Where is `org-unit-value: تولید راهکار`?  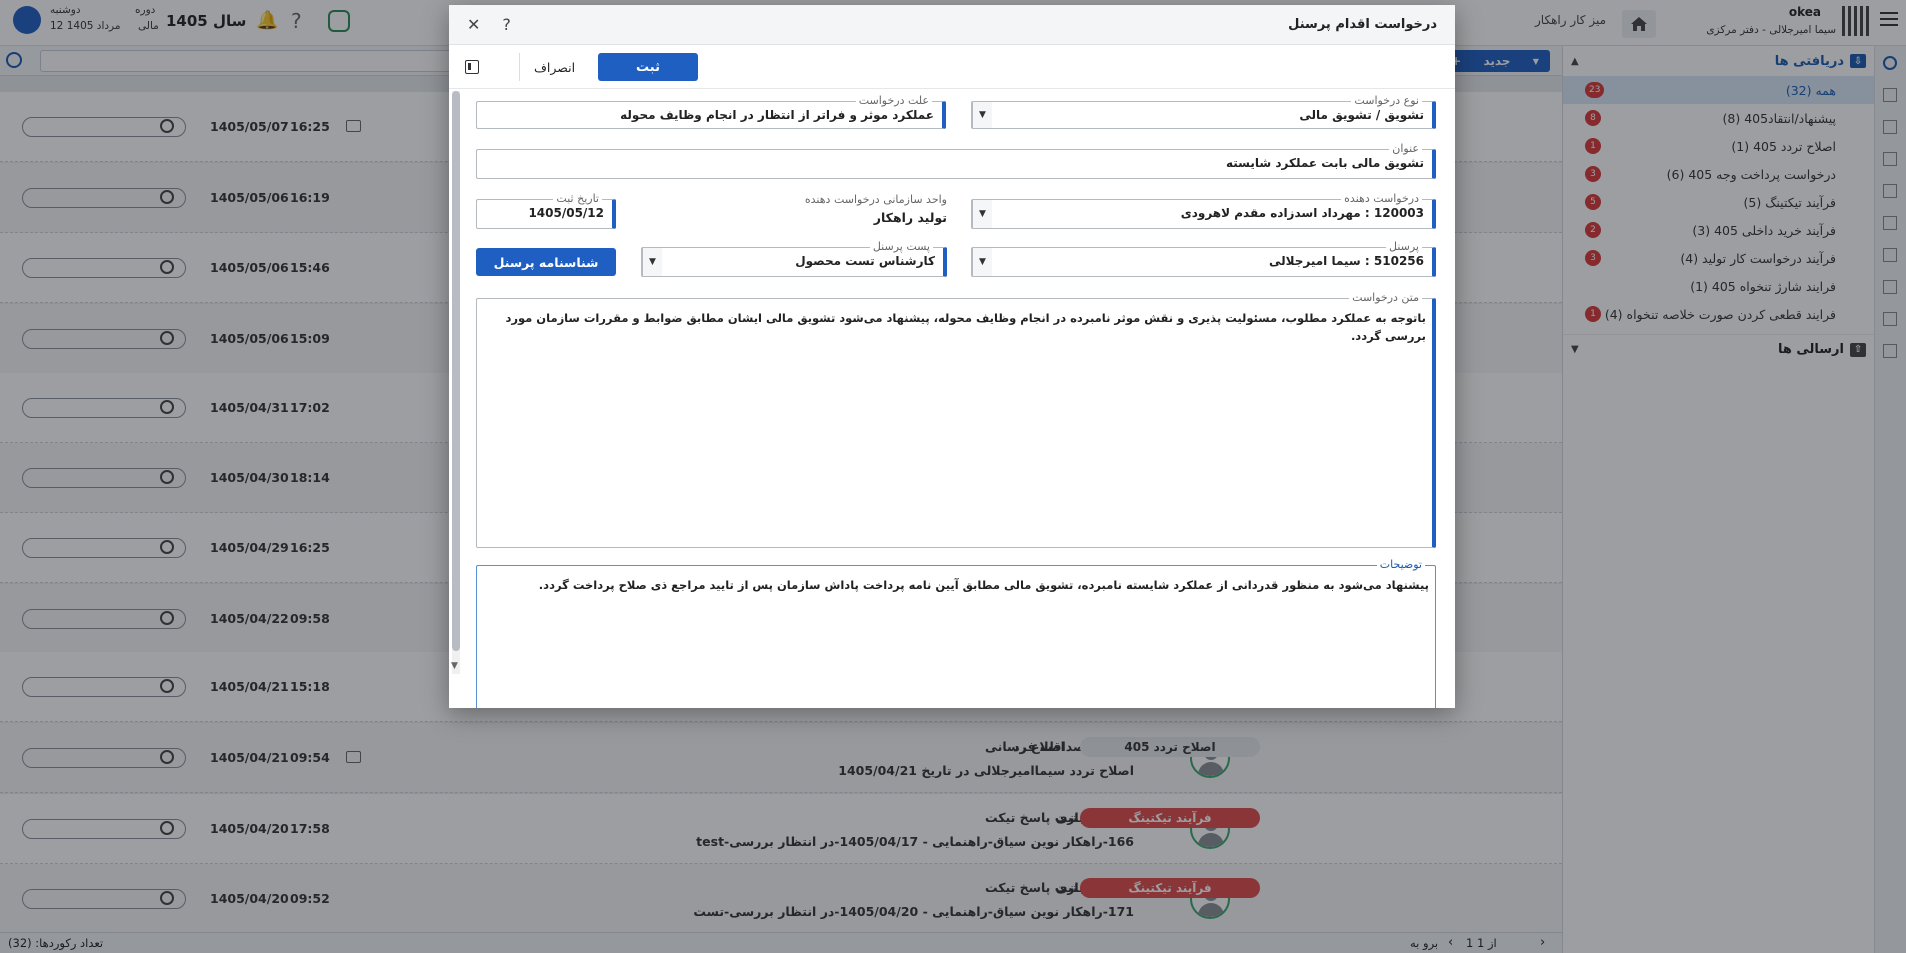
org-unit-value: تولید راهکار is located at coordinates (910, 217).